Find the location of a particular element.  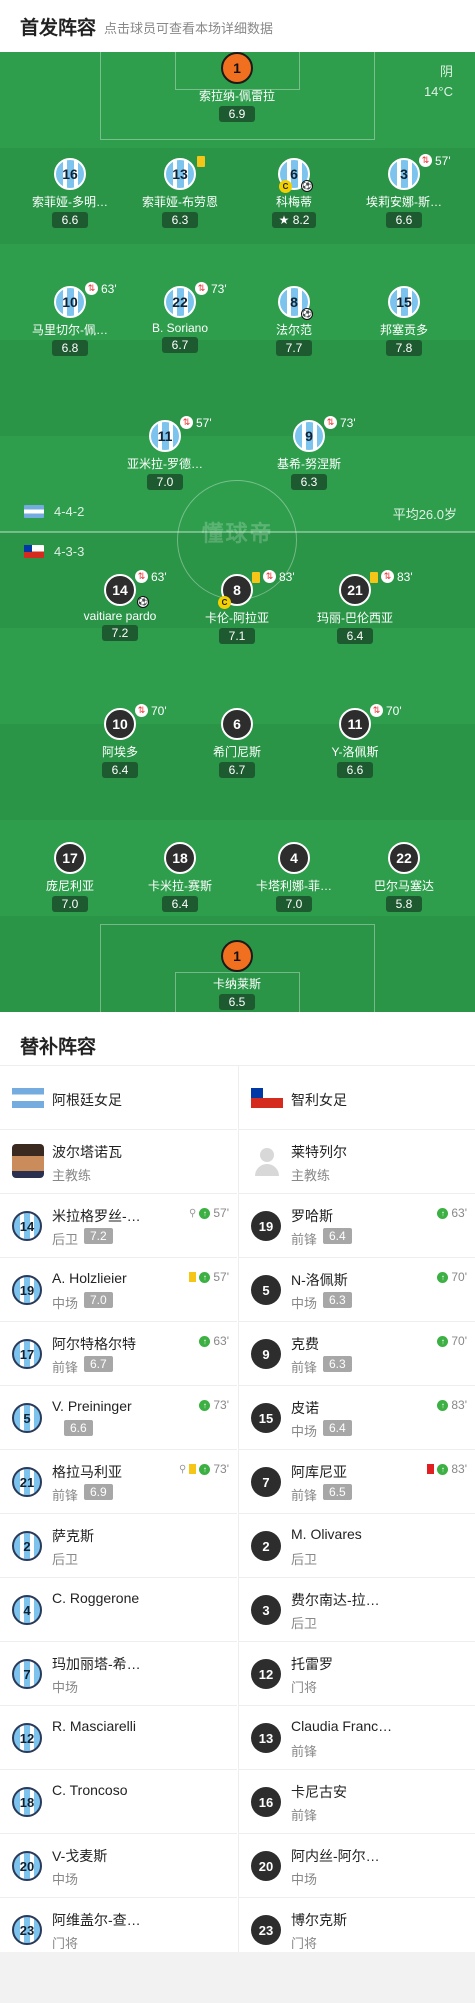

player-home-3: 3 ⇅ 57' 埃莉安娜-斯… 6.6 is located at coordinates (404, 191).